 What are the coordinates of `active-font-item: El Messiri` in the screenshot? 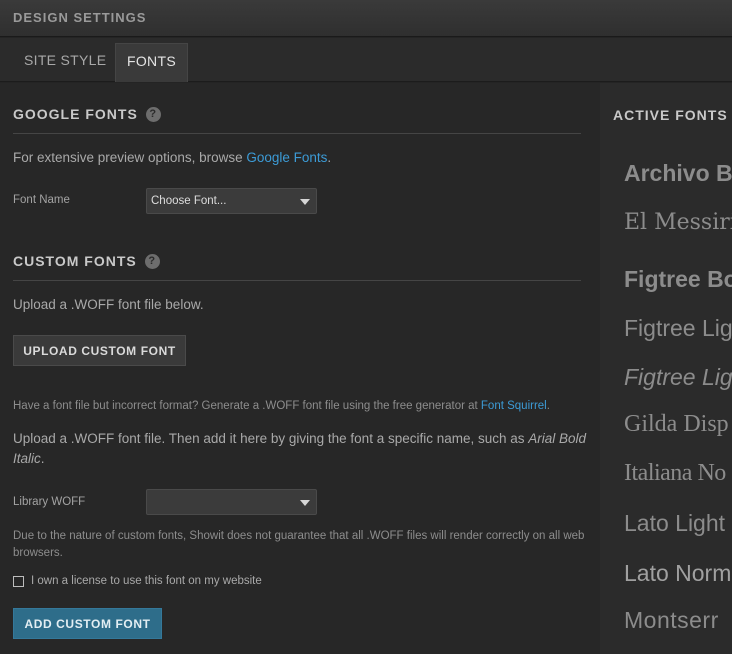 It's located at (678, 222).